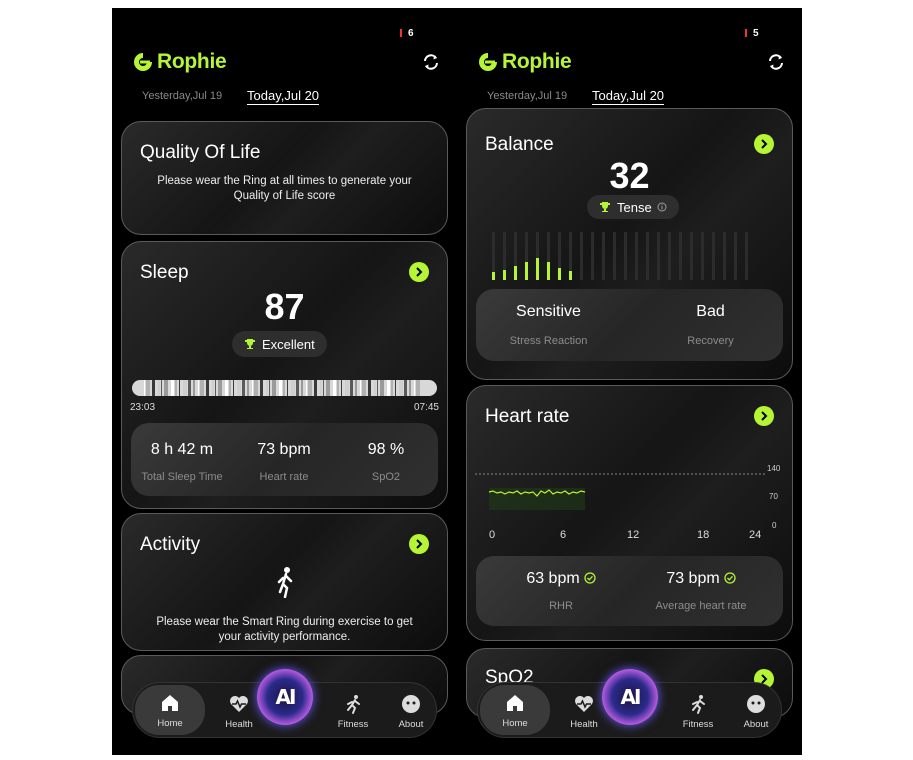 The height and width of the screenshot is (760, 913). I want to click on stat-value: Bad, so click(710, 311).